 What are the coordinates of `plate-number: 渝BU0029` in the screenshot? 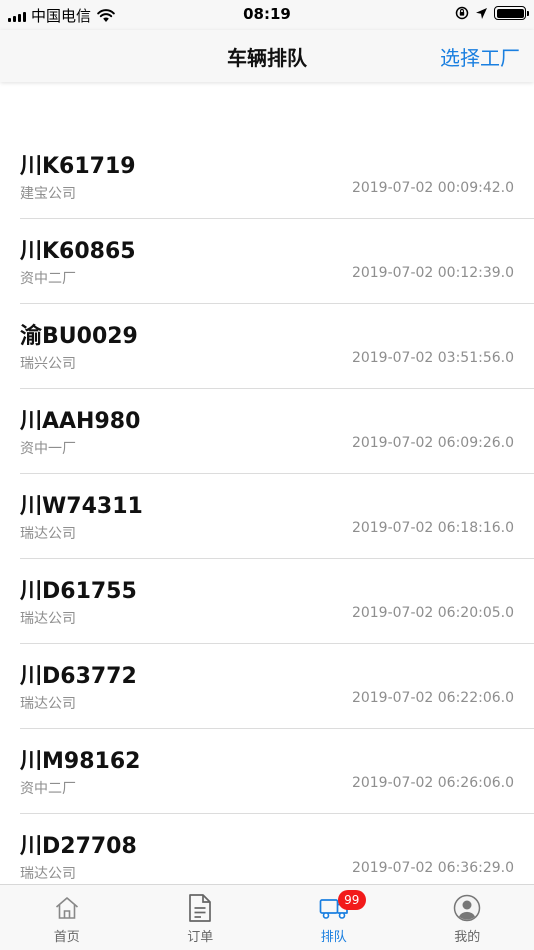 It's located at (79, 336).